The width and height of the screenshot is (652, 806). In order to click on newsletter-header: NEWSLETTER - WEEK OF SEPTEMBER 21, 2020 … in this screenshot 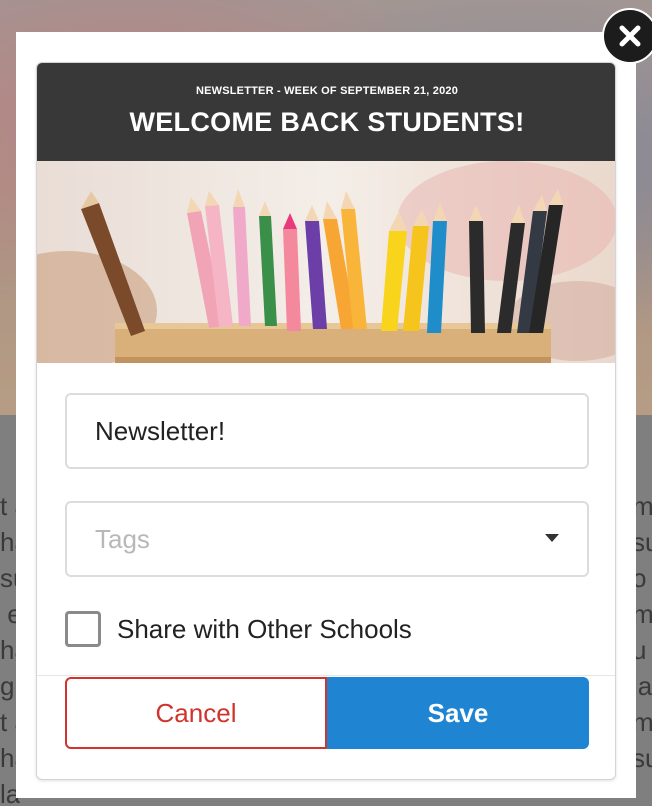, I will do `click(326, 112)`.